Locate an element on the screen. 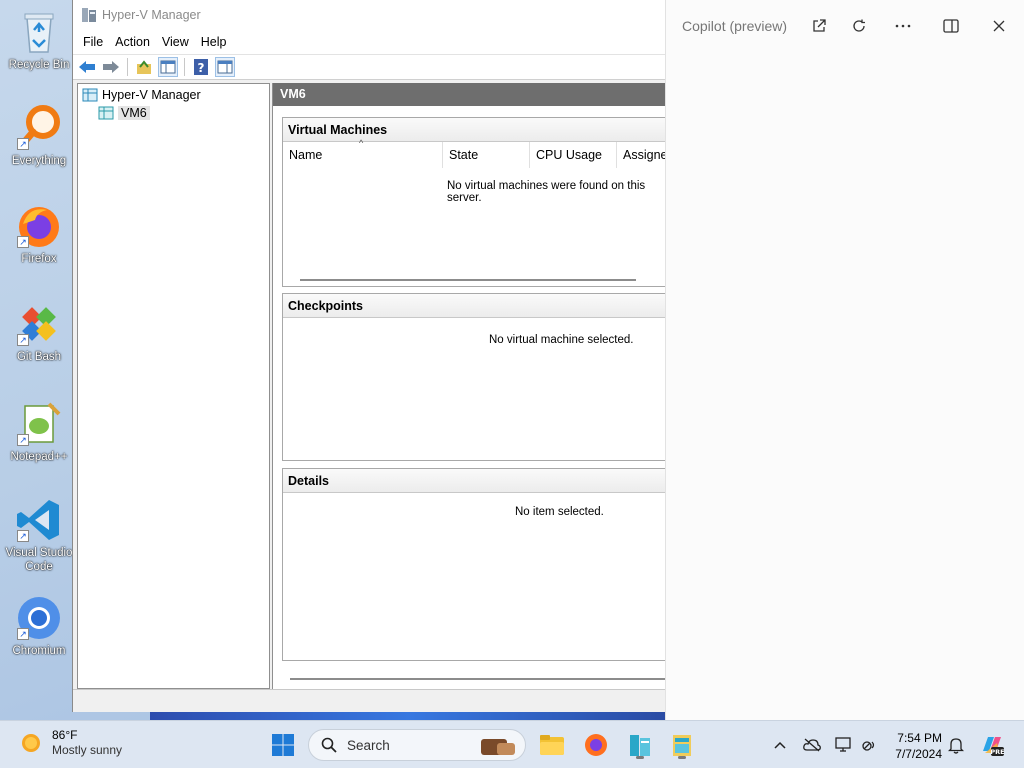  monitor-icon is located at coordinates (843, 744).